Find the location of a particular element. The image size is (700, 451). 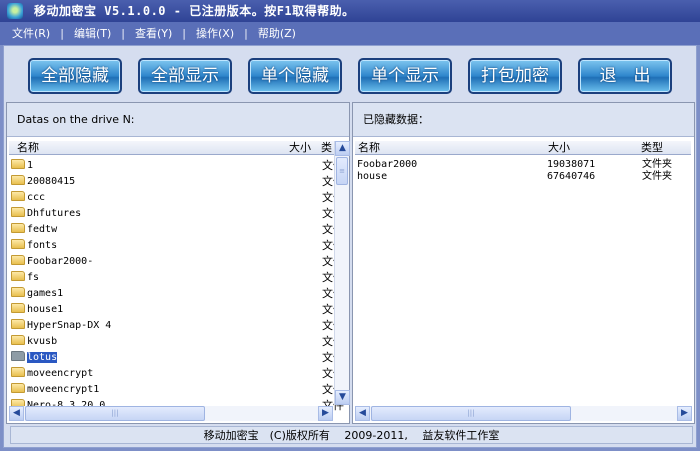

menu-bar: 文件(R) | 编辑(T) | 查看(Y) | 操作(X) | 帮助(Z) is located at coordinates (350, 33).